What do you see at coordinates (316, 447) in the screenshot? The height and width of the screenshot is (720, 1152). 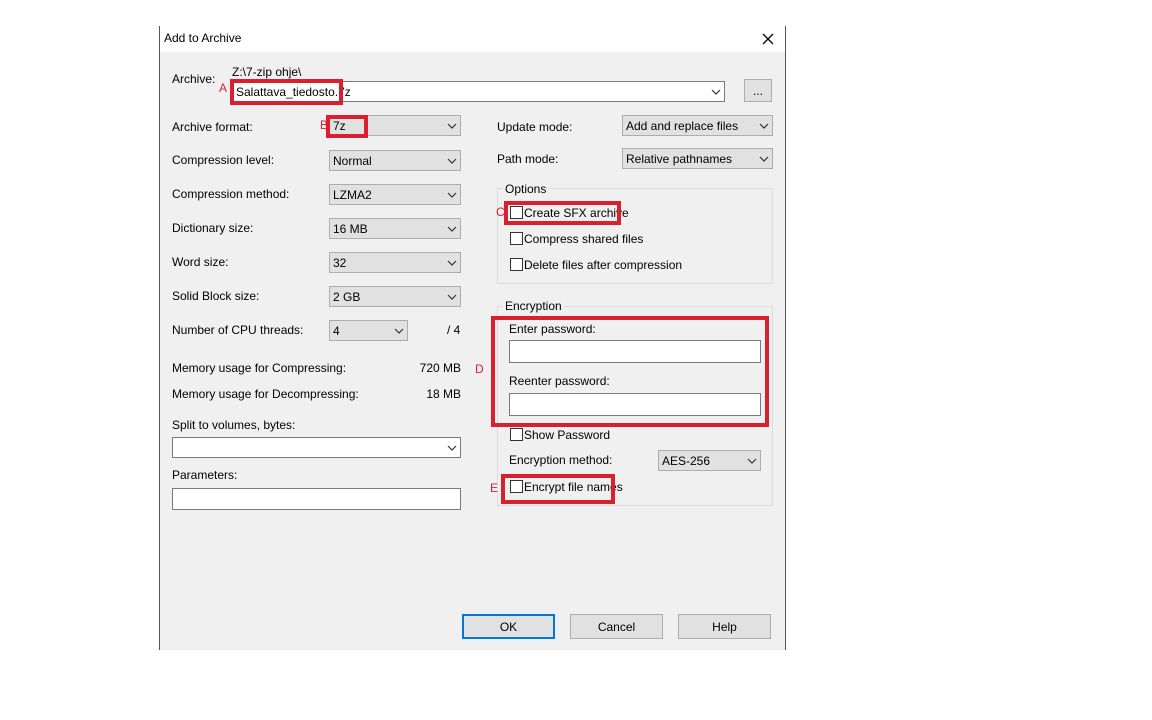 I see `split-volumes-combo` at bounding box center [316, 447].